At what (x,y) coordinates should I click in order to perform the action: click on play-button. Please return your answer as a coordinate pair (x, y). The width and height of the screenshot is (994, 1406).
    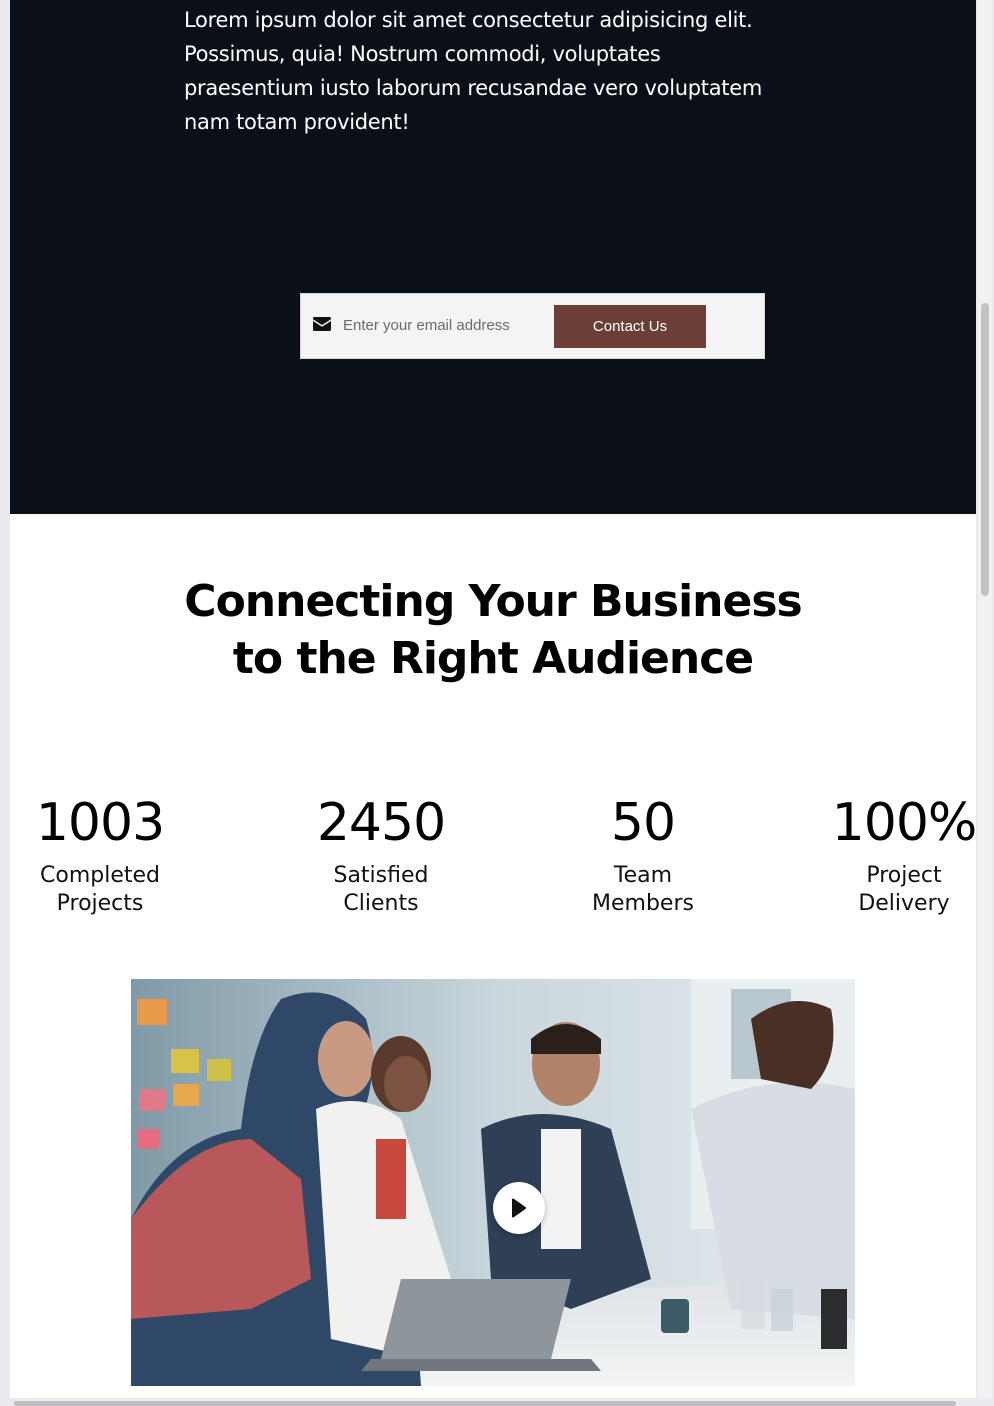
    Looking at the image, I should click on (519, 1208).